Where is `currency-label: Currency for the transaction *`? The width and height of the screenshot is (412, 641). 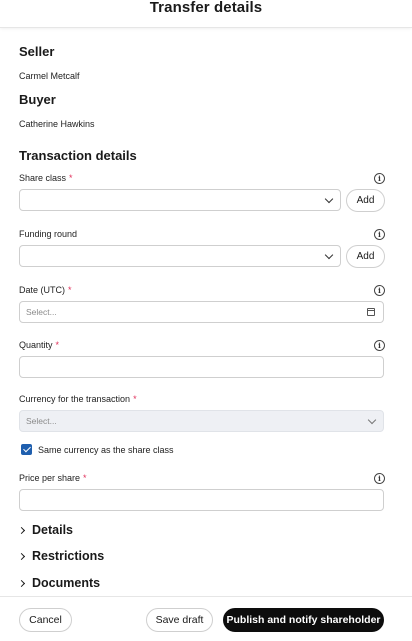 currency-label: Currency for the transaction * is located at coordinates (78, 399).